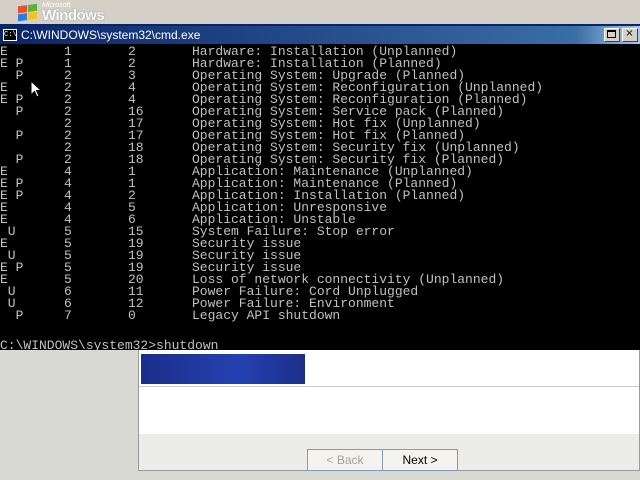 The height and width of the screenshot is (480, 640). I want to click on close-button: ×, so click(630, 35).